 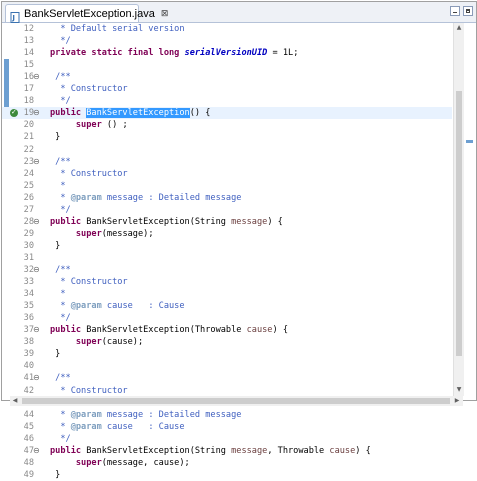 I want to click on line-number: 37, so click(x=28, y=330).